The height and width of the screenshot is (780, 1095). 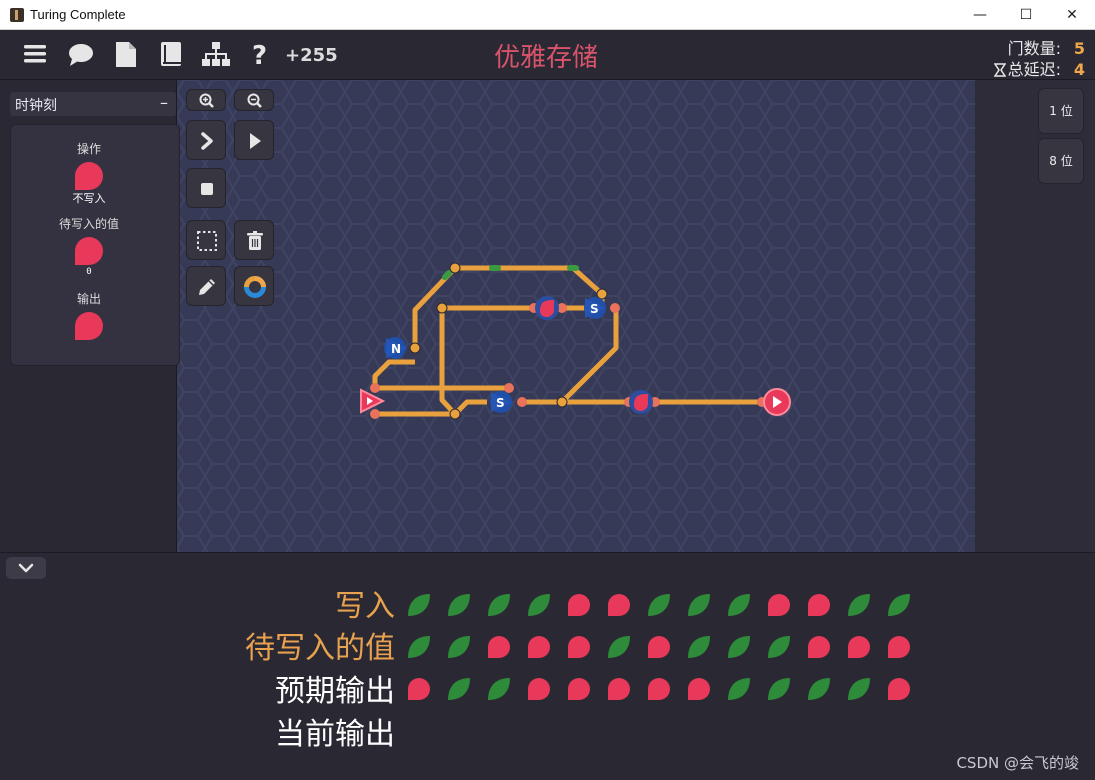 What do you see at coordinates (126, 54) in the screenshot?
I see `document-icon` at bounding box center [126, 54].